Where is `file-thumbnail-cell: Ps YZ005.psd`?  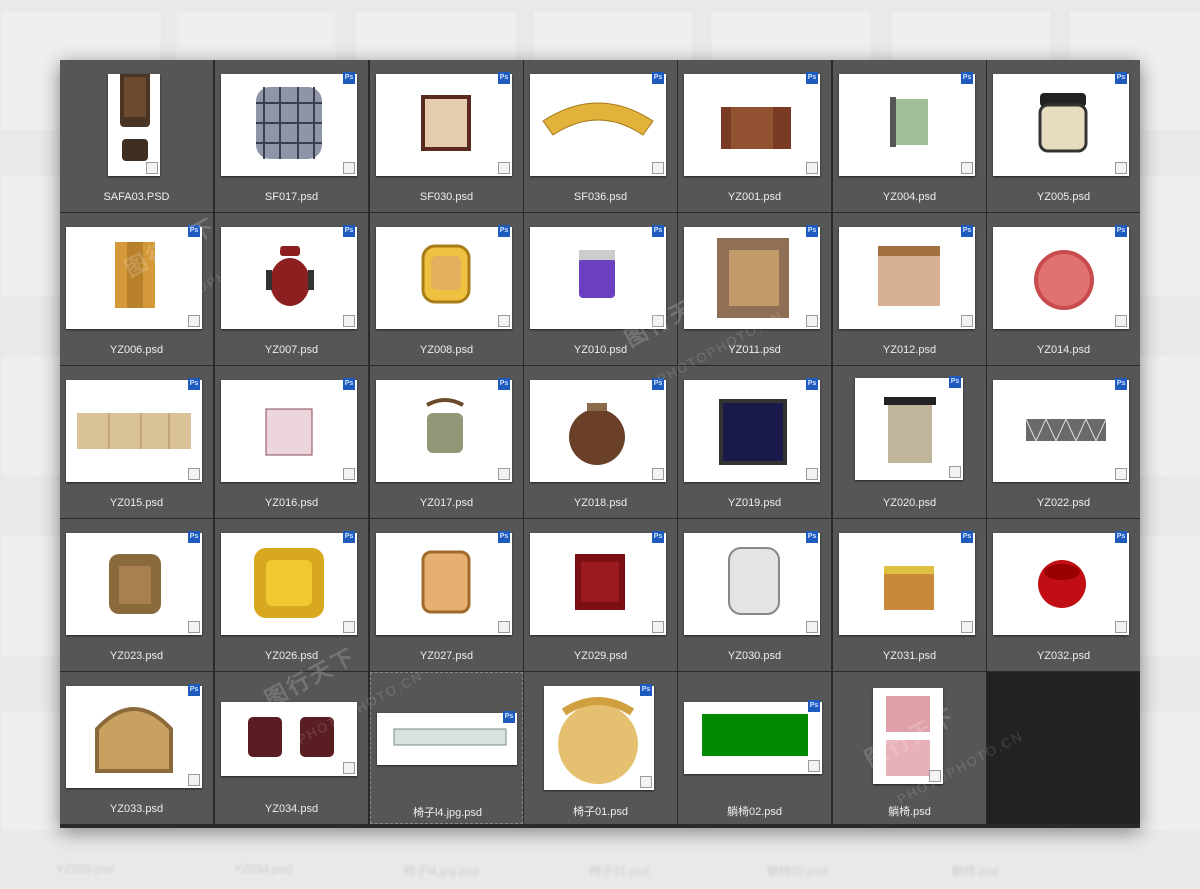 file-thumbnail-cell: Ps YZ005.psd is located at coordinates (1063, 136).